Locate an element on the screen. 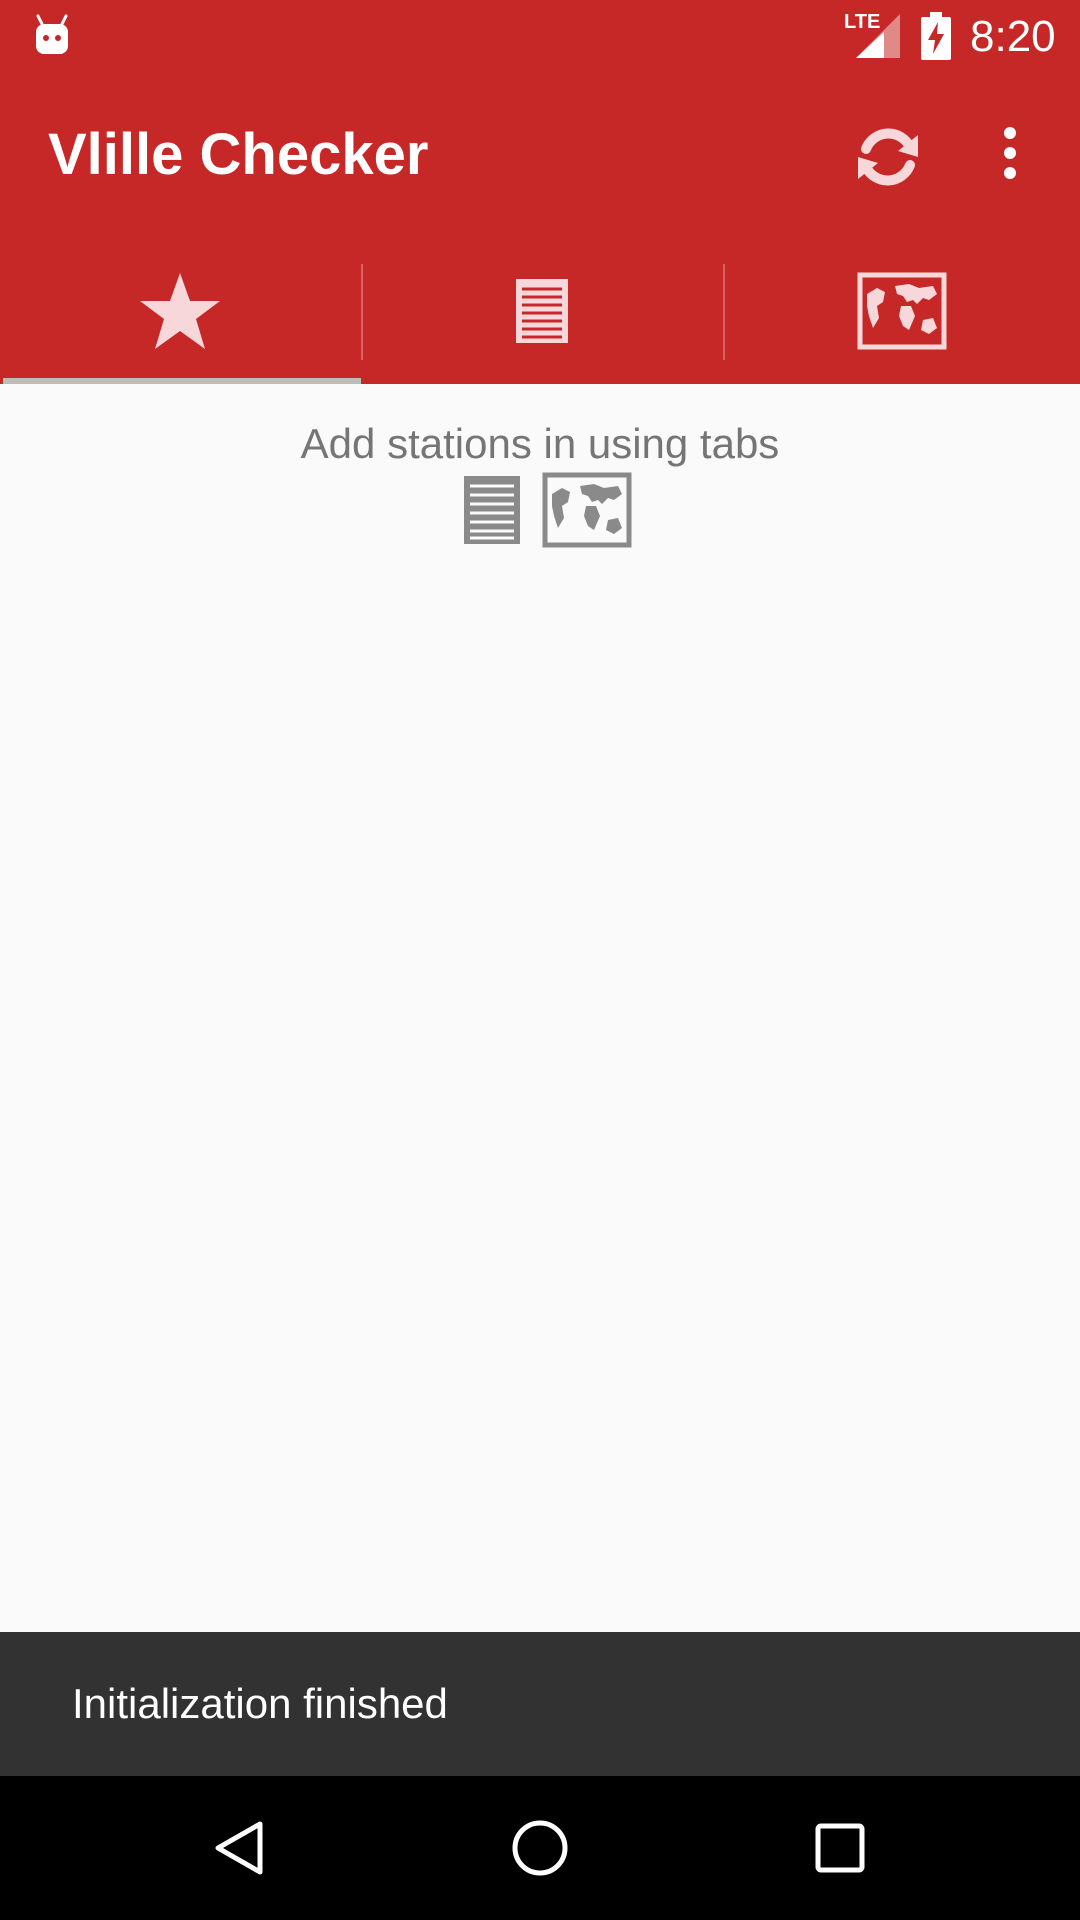 The image size is (1080, 1920). nav-recents-button is located at coordinates (840, 1848).